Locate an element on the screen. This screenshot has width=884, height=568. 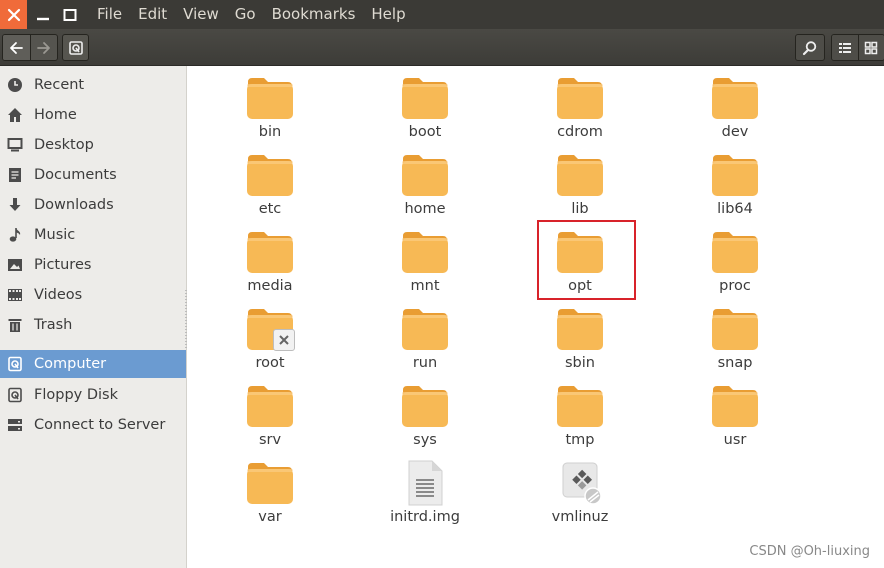
sidebar-item-floppy-disk: Floppy Disk is located at coordinates (93, 395).